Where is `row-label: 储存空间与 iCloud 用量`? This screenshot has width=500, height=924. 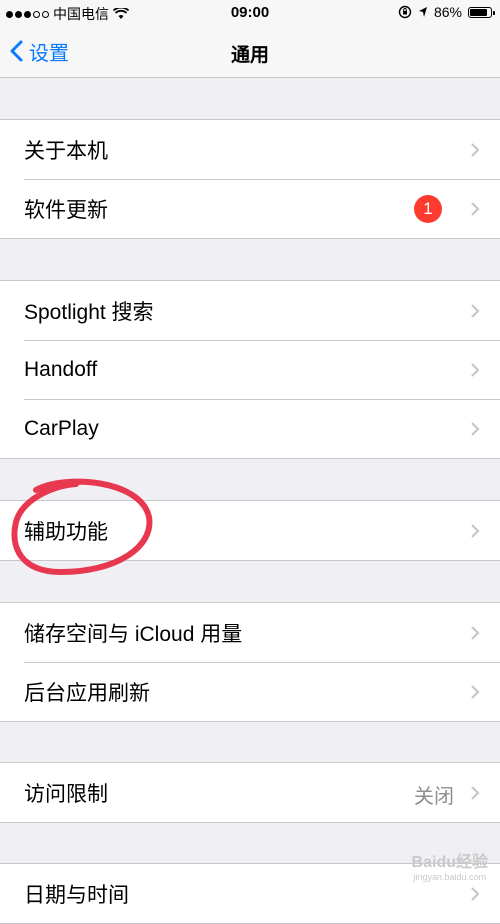 row-label: 储存空间与 iCloud 用量 is located at coordinates (133, 634).